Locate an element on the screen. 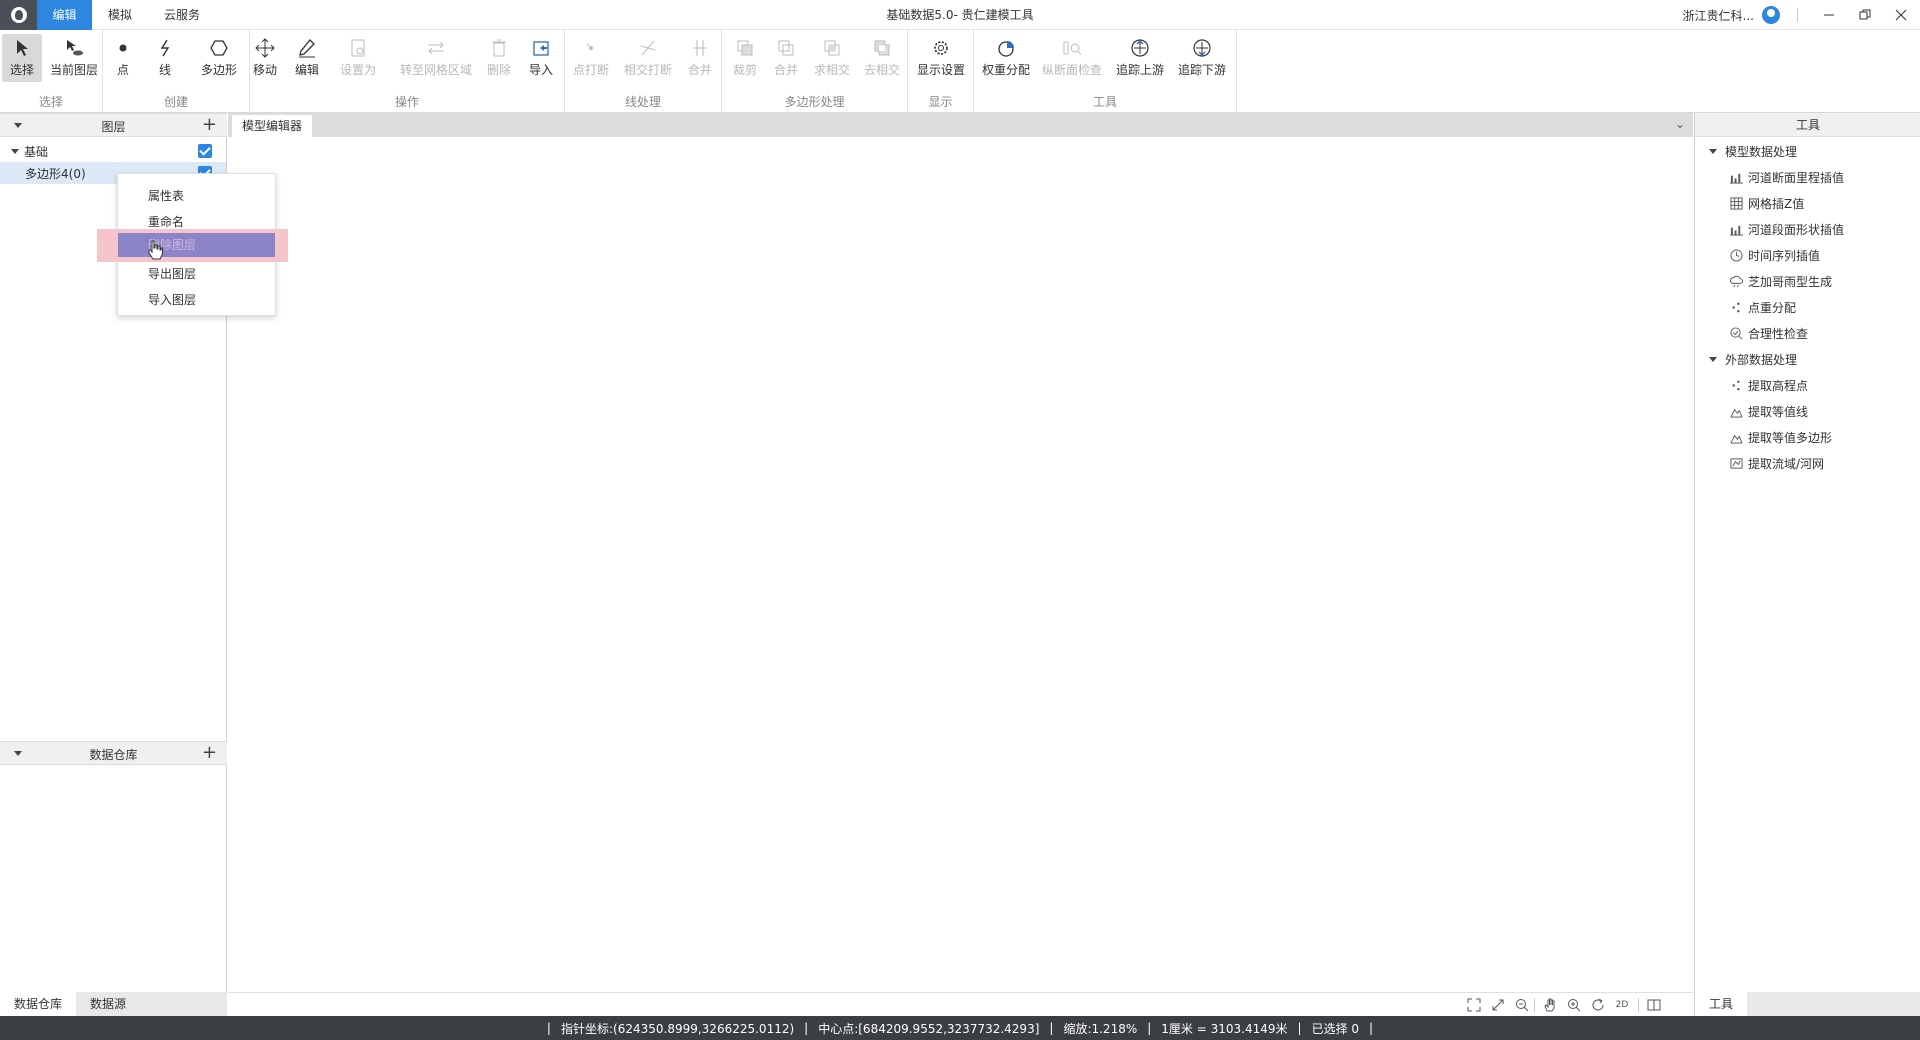  clip-label: 裁剪 is located at coordinates (744, 70).